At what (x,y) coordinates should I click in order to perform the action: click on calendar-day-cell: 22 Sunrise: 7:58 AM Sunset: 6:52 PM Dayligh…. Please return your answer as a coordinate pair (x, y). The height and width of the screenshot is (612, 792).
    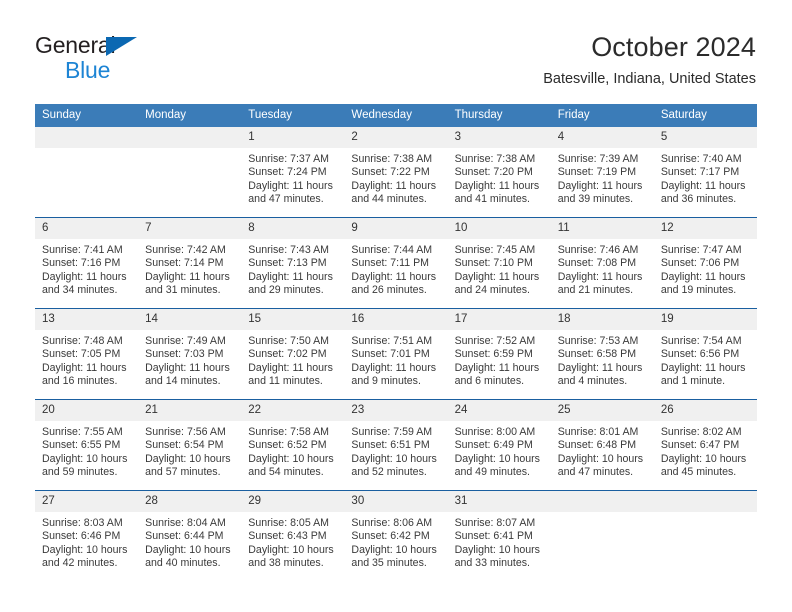
    Looking at the image, I should click on (293, 445).